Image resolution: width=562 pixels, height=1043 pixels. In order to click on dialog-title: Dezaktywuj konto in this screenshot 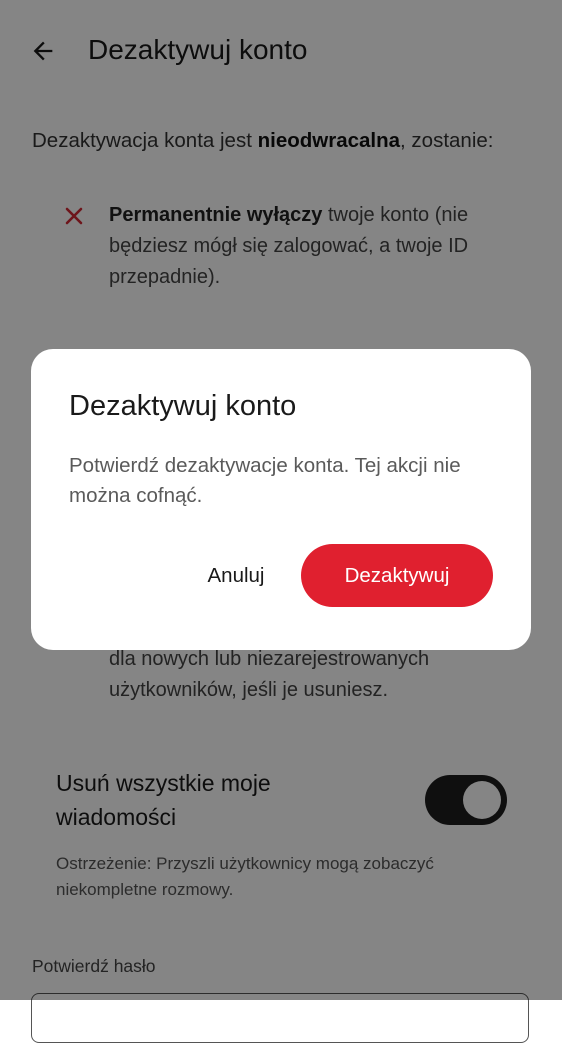, I will do `click(183, 406)`.